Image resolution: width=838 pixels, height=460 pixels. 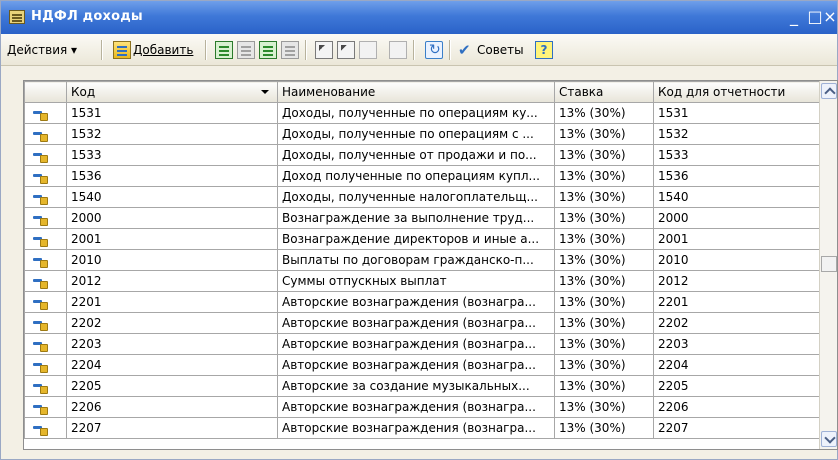 What do you see at coordinates (172, 134) in the screenshot?
I see `cell-code: 1532` at bounding box center [172, 134].